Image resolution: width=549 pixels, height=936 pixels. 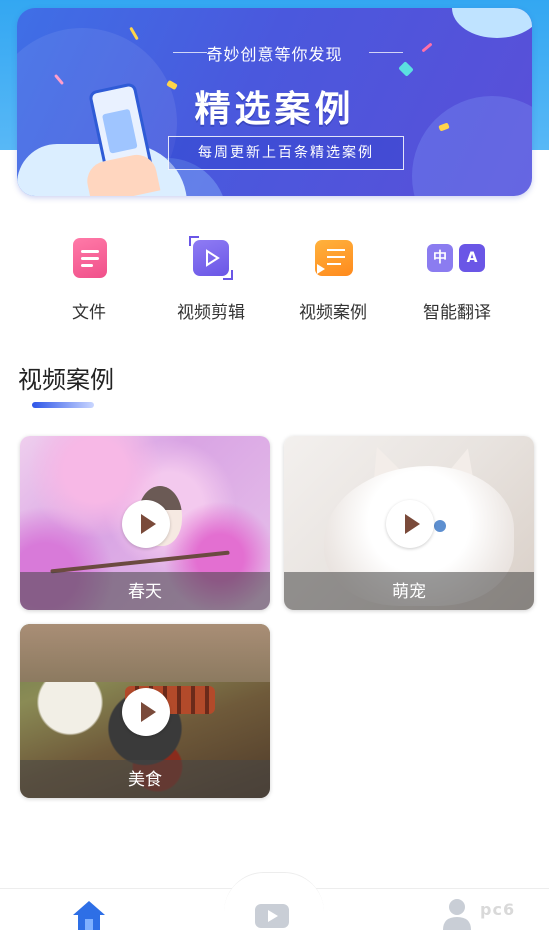 What do you see at coordinates (211, 258) in the screenshot?
I see `video-edit-icon` at bounding box center [211, 258].